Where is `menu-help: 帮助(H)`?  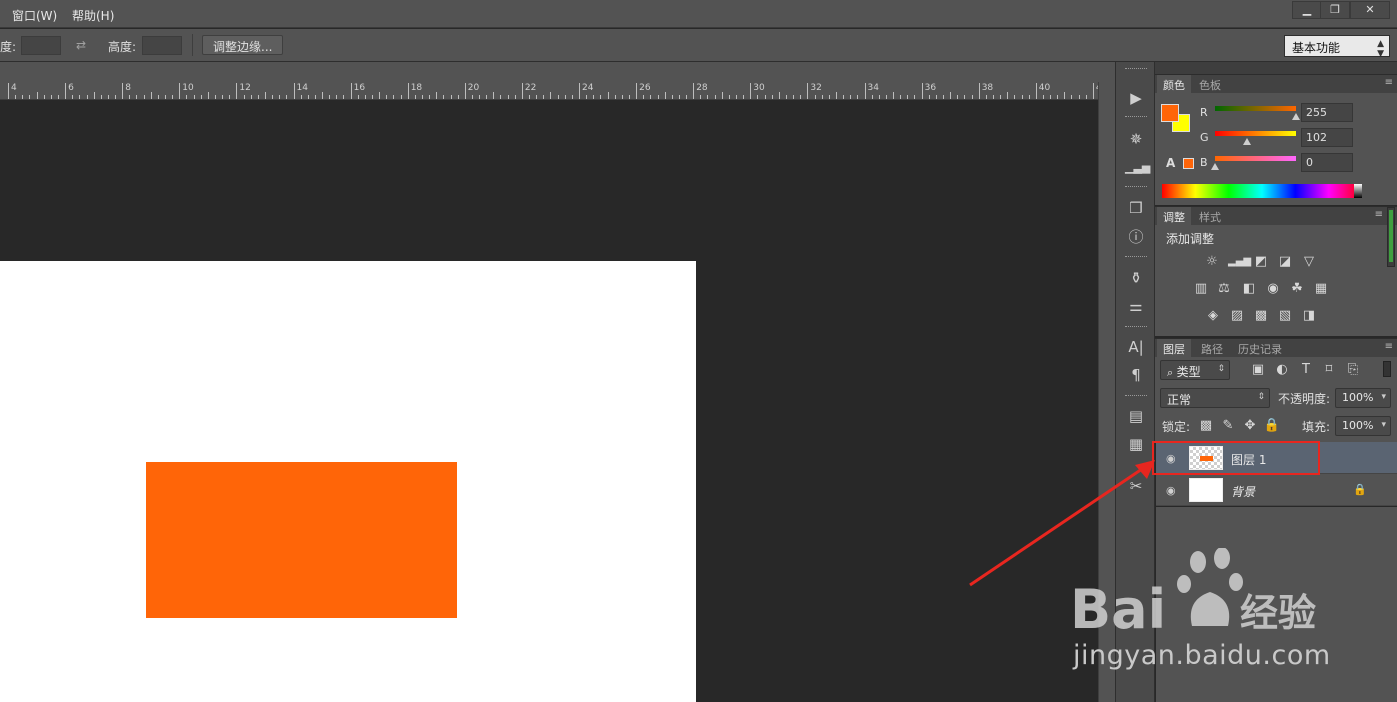
menu-help: 帮助(H) is located at coordinates (93, 15).